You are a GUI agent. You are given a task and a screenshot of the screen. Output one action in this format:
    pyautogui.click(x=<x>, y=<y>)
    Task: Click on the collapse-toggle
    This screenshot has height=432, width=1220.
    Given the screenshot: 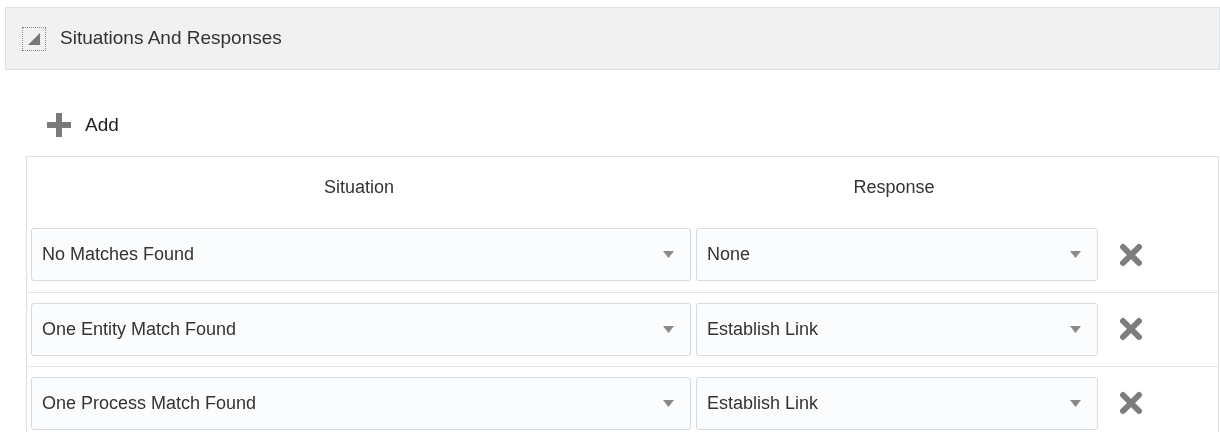 What is the action you would take?
    pyautogui.click(x=34, y=38)
    